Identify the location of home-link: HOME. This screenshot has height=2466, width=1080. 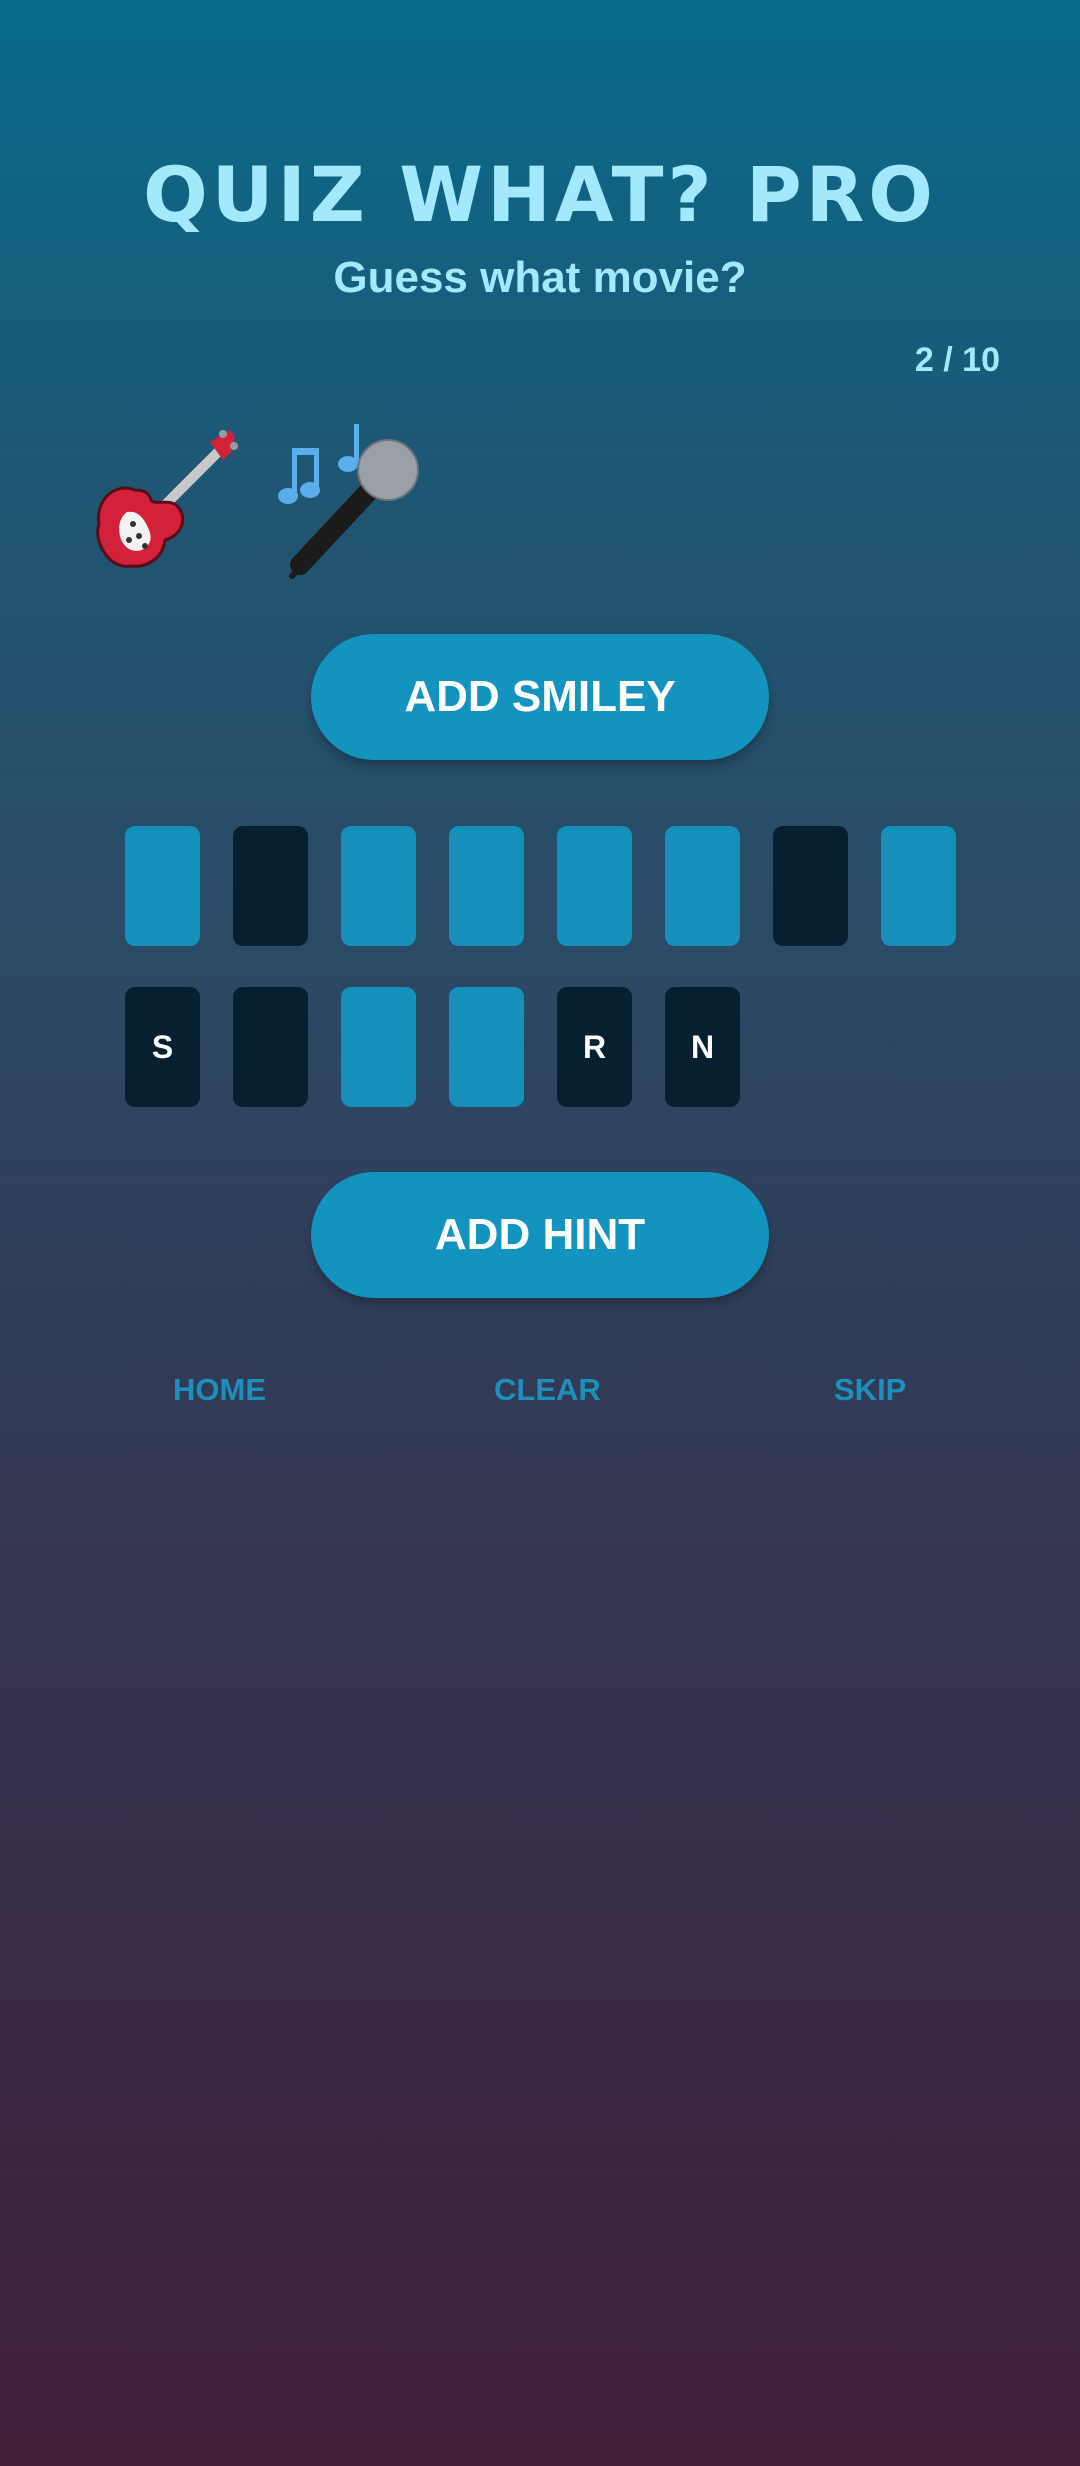
(219, 1390).